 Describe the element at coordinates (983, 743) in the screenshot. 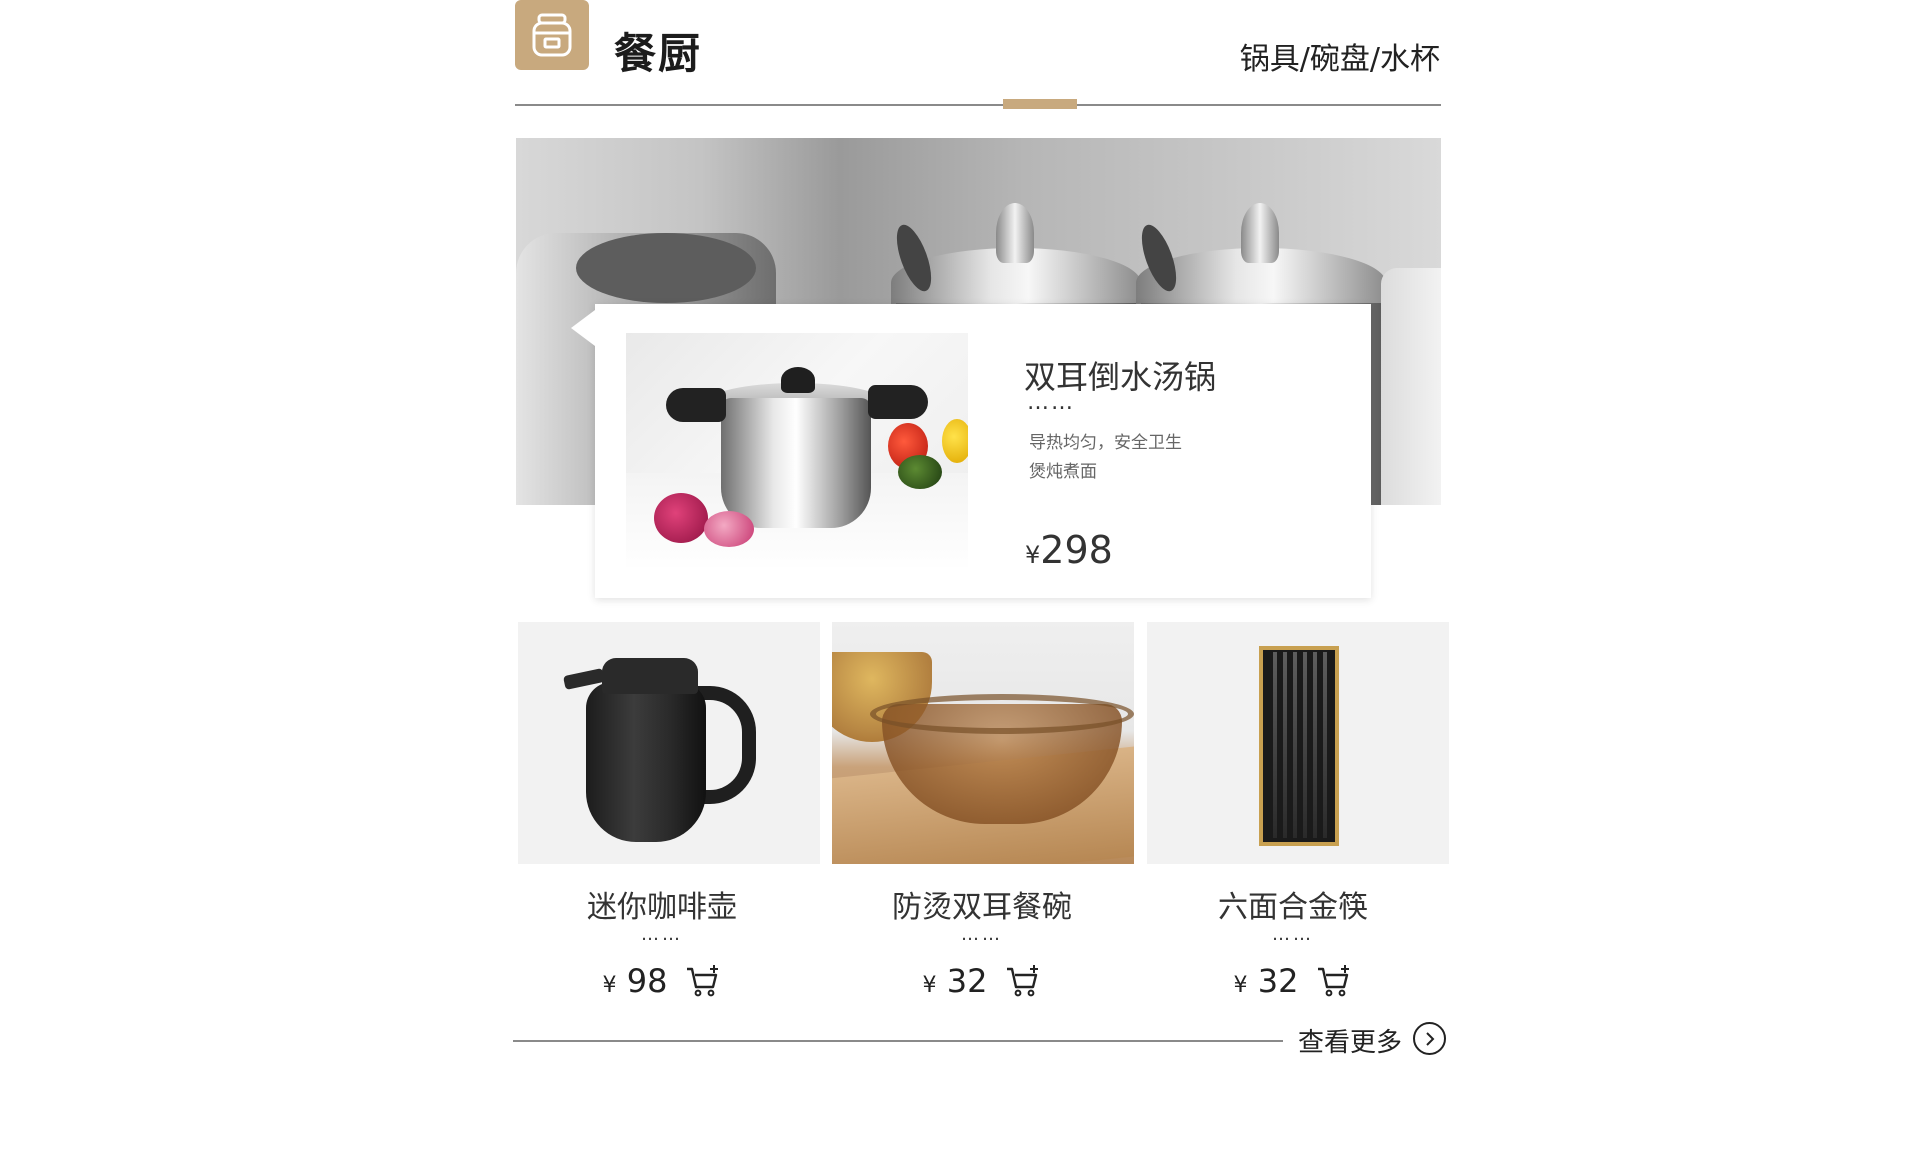

I see `product-image-bowl` at that location.